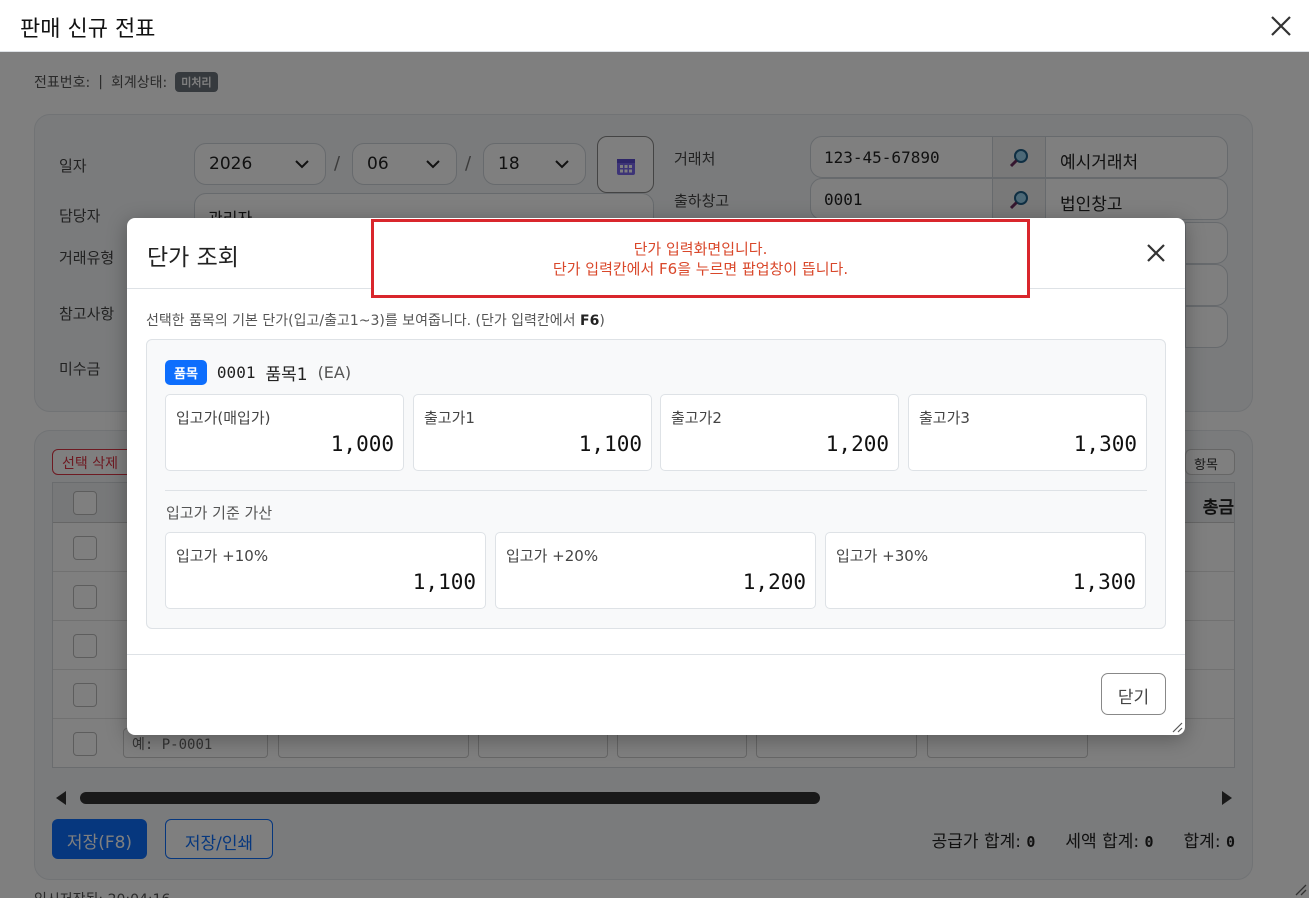  What do you see at coordinates (655, 570) in the screenshot?
I see `markup-card-20: 입고가 +20% 1,200` at bounding box center [655, 570].